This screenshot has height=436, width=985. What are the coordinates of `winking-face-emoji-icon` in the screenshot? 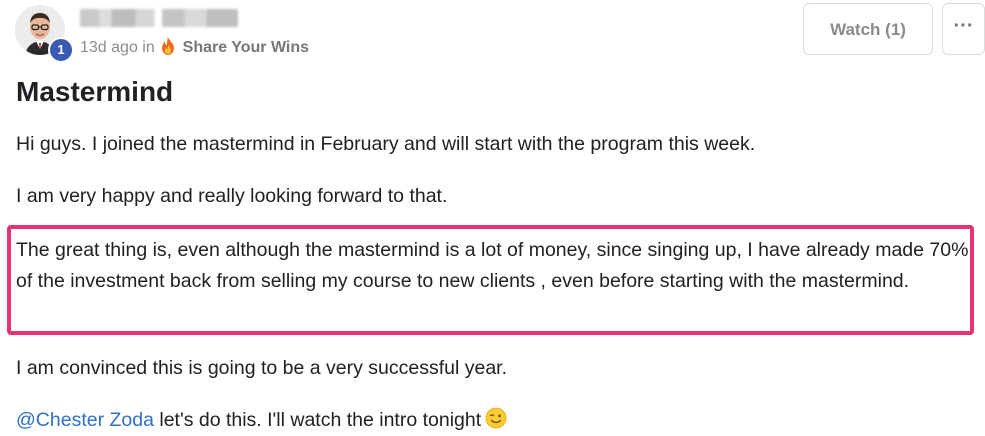 It's located at (496, 418).